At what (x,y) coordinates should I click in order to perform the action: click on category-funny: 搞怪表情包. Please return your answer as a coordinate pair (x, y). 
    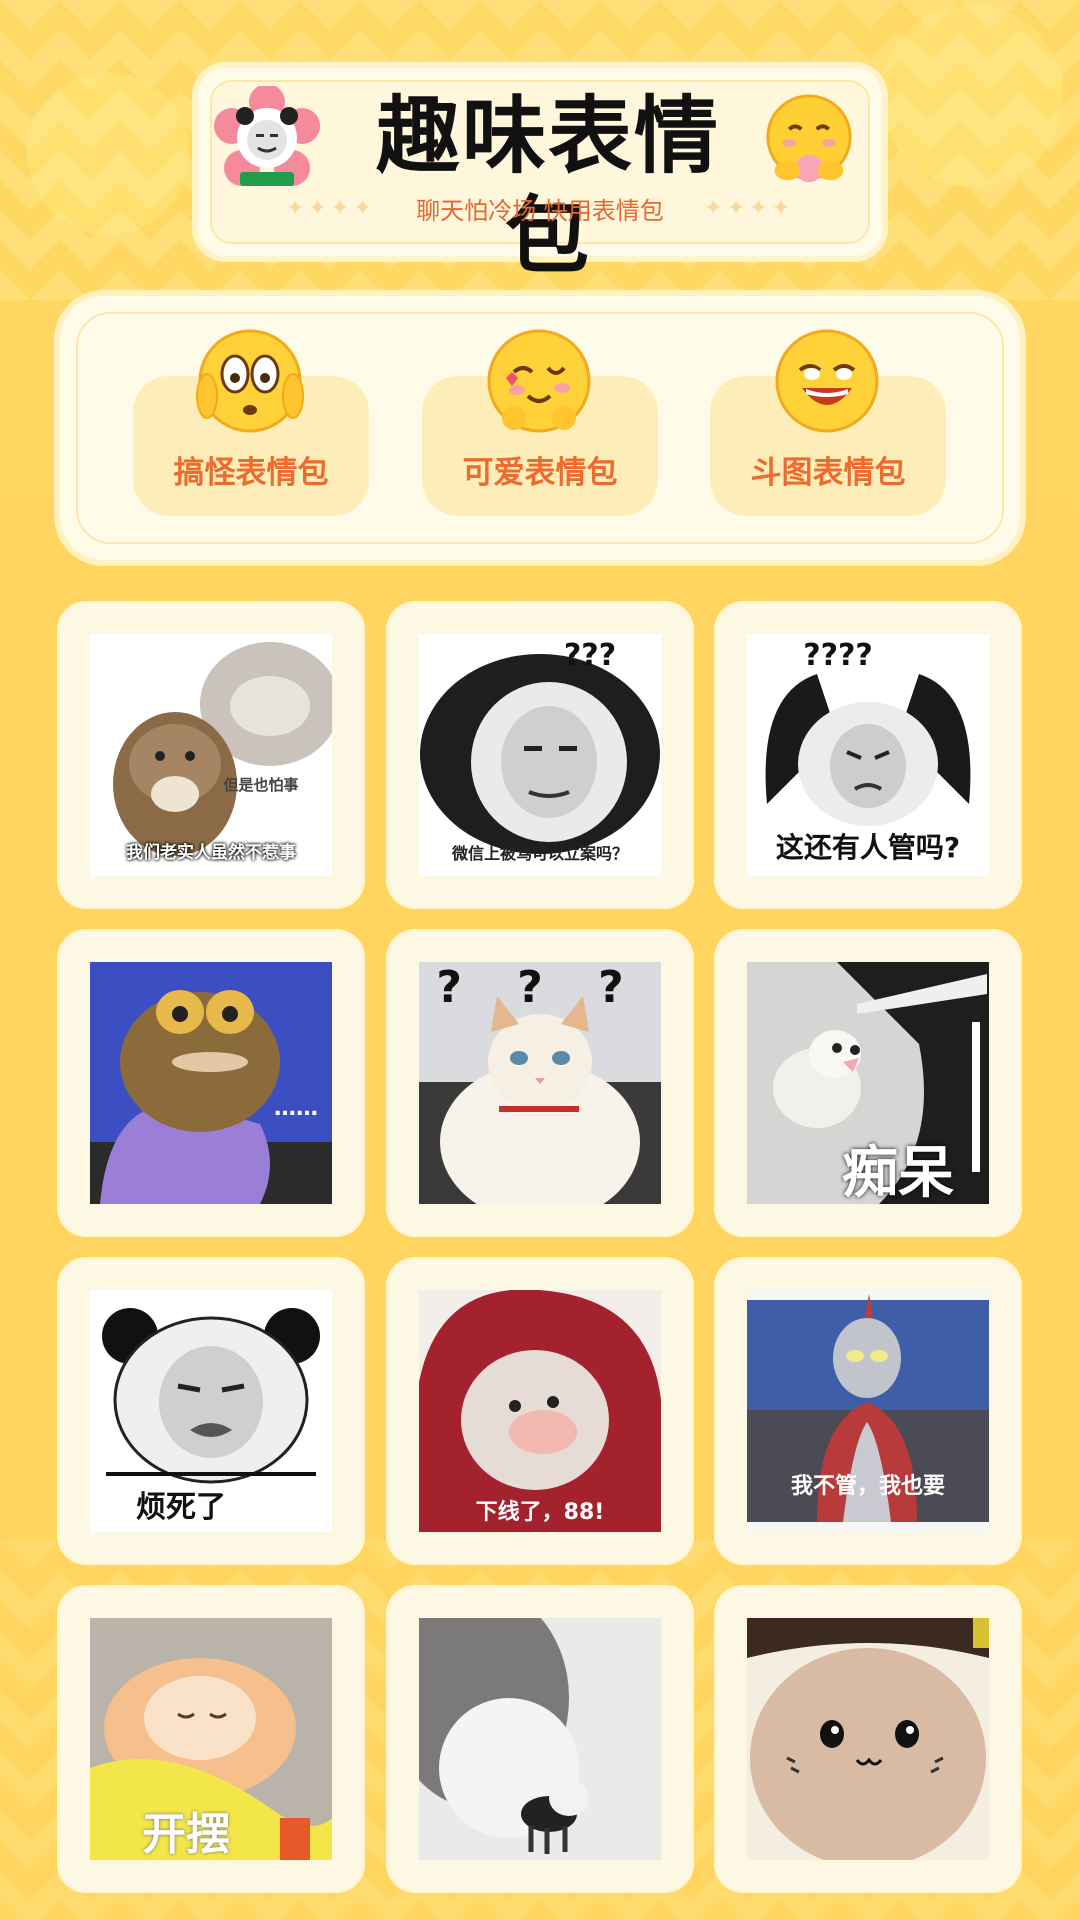
    Looking at the image, I should click on (251, 422).